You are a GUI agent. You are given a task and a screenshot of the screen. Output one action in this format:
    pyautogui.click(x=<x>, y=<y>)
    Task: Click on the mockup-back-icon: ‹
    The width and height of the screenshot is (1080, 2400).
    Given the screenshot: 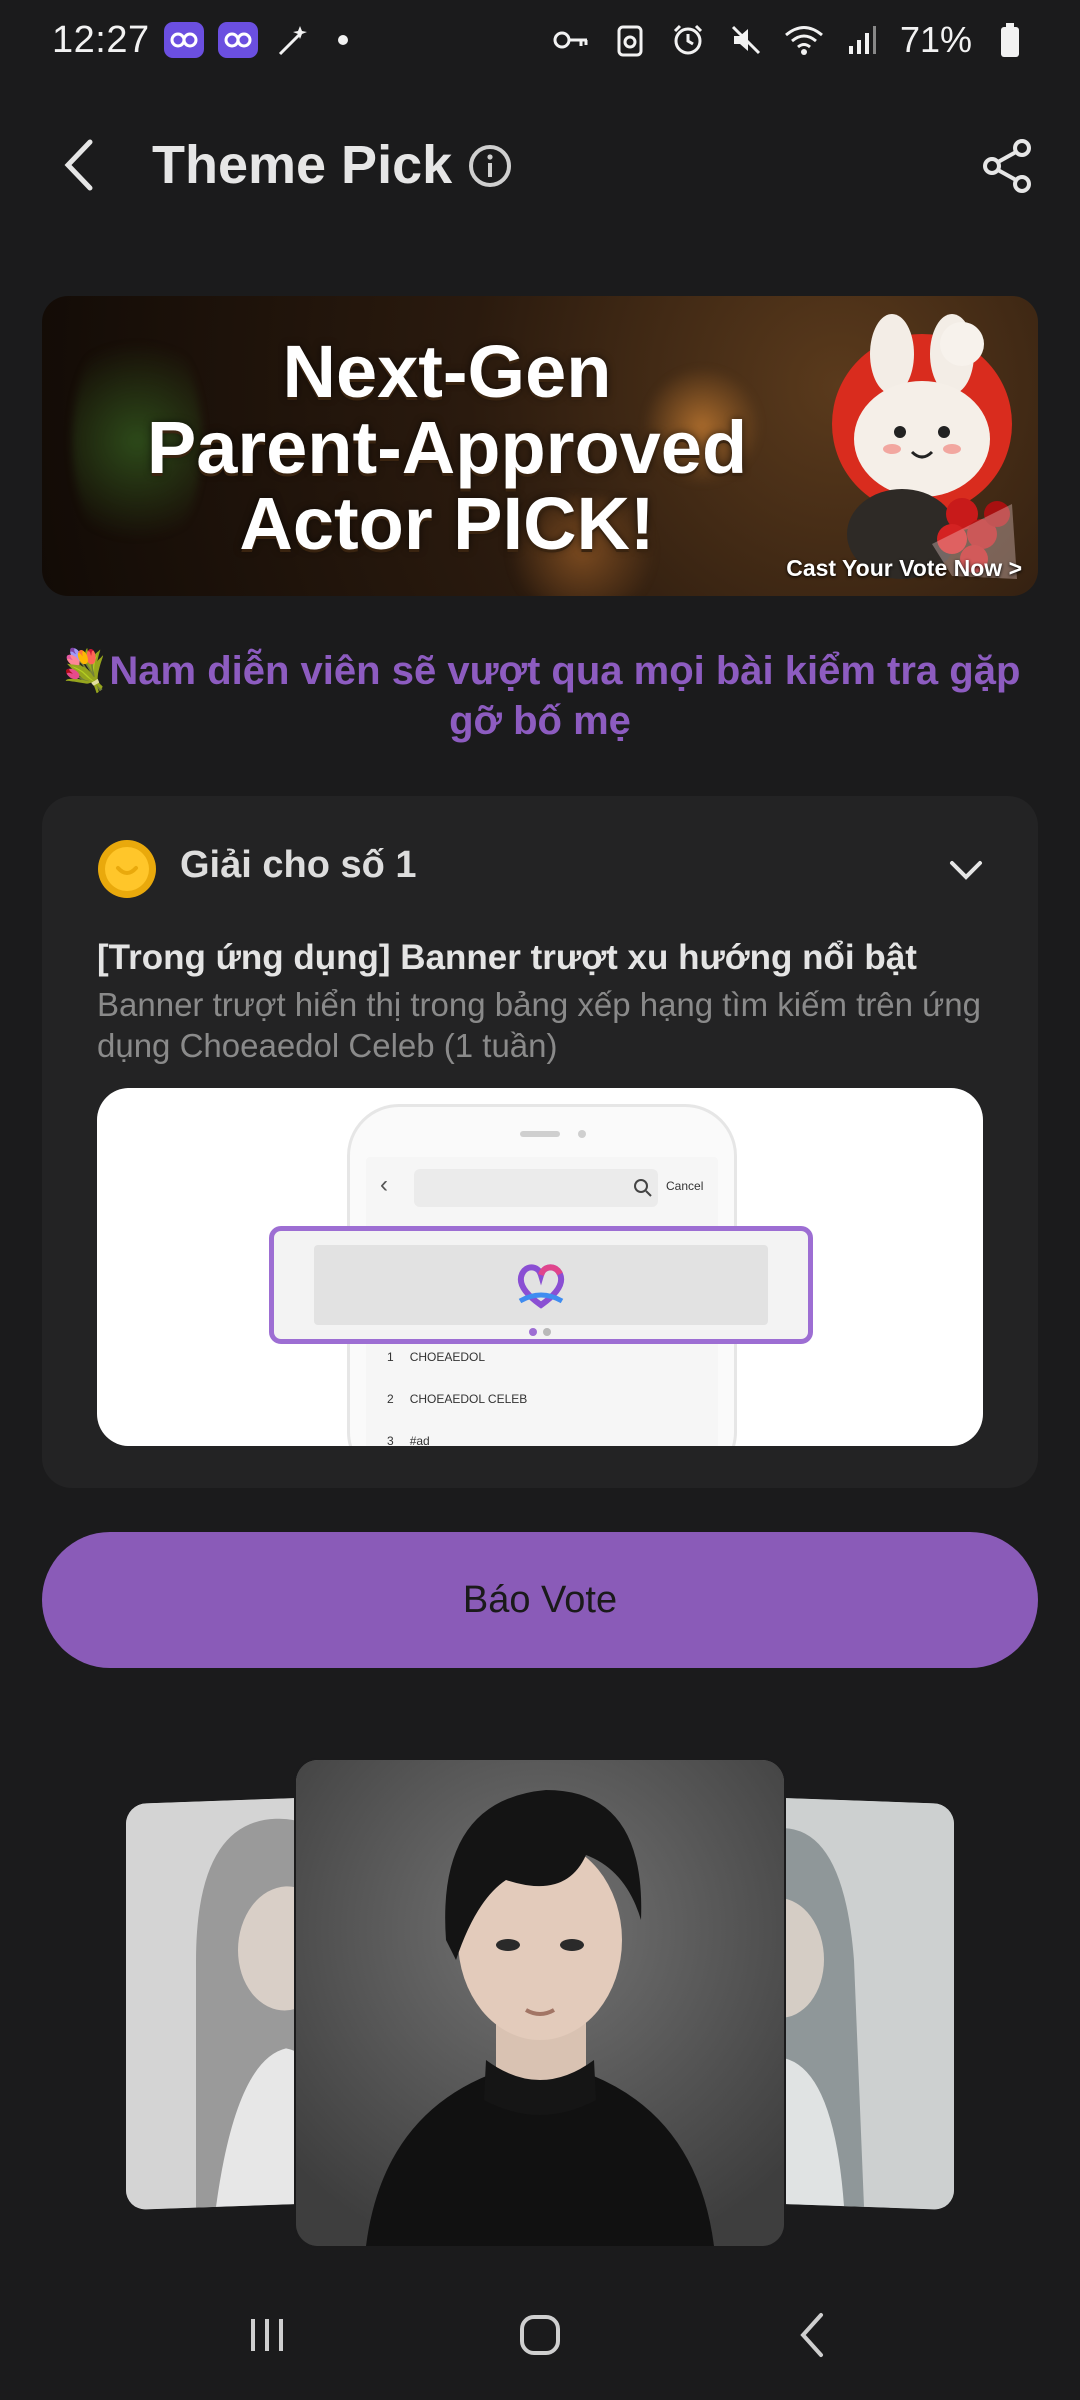 What is the action you would take?
    pyautogui.click(x=384, y=1184)
    